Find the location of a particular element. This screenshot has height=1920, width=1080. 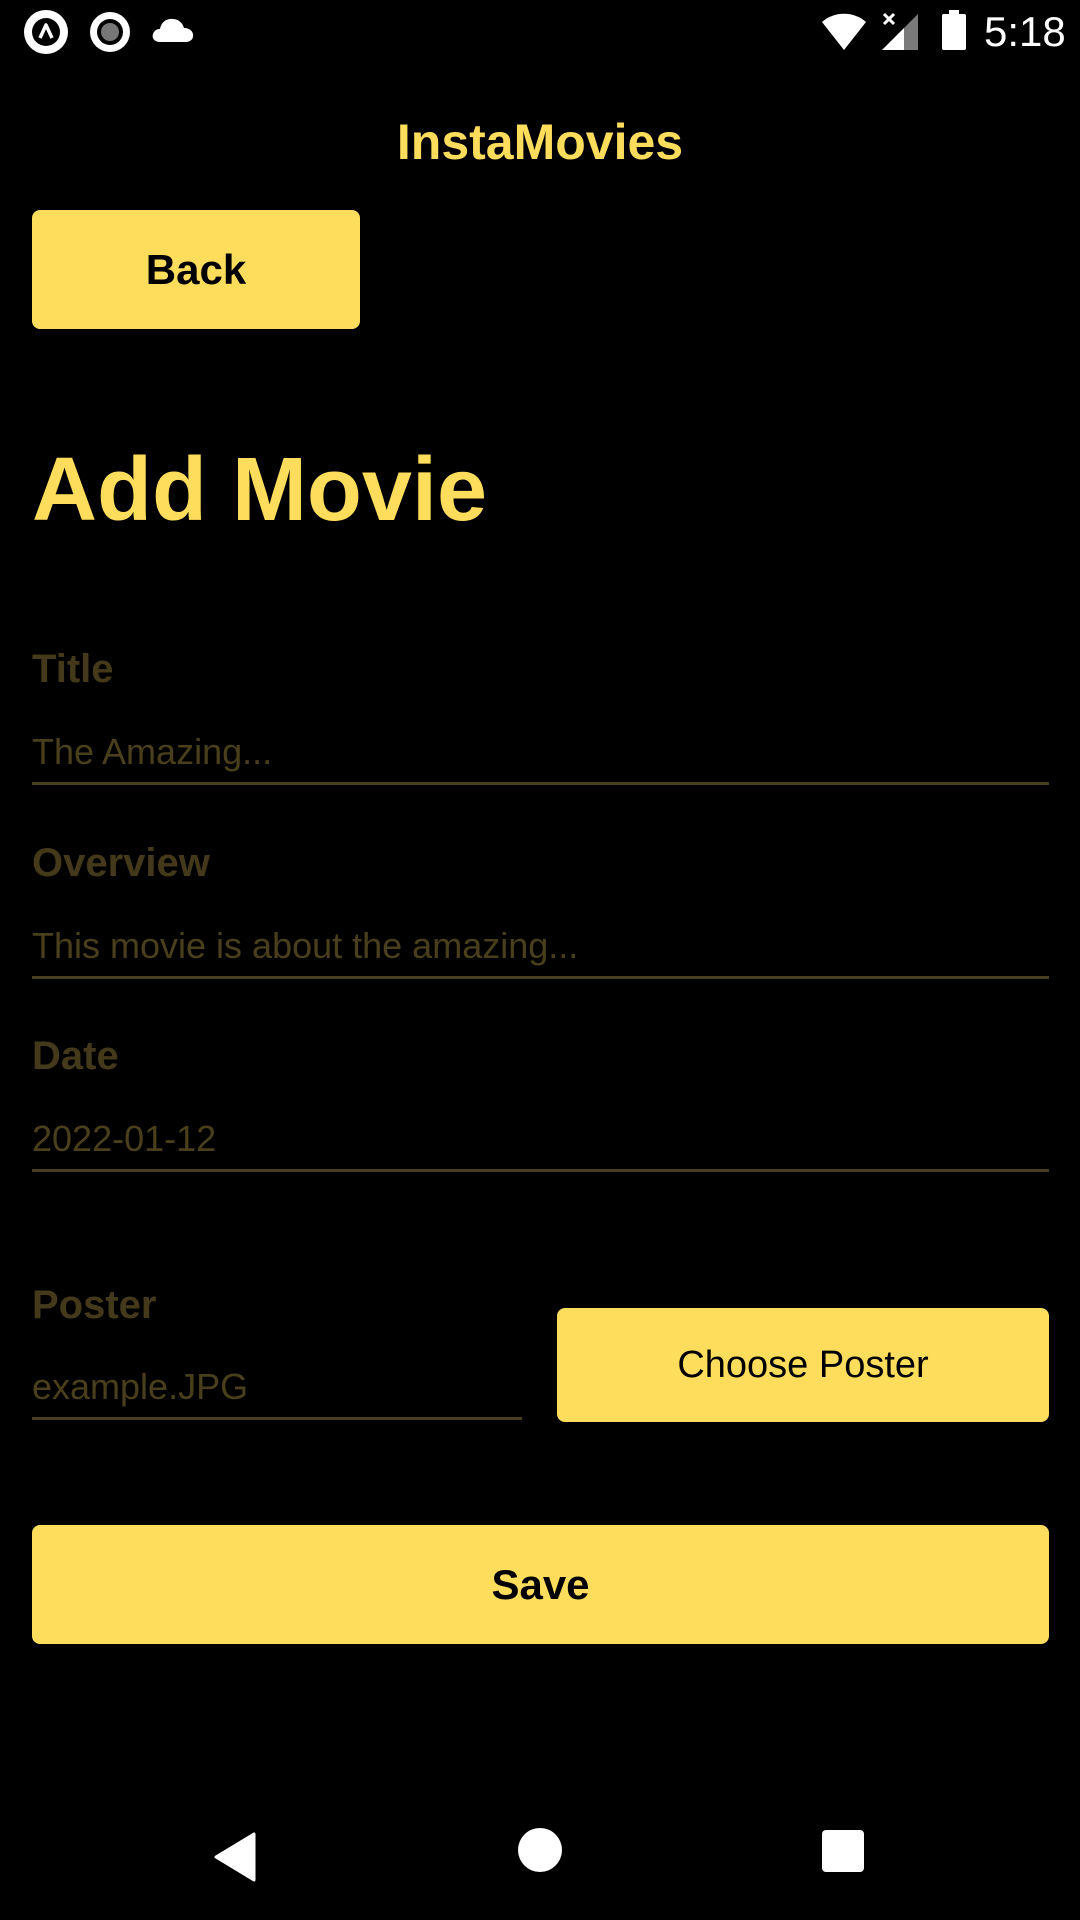

overview-input is located at coordinates (540, 947).